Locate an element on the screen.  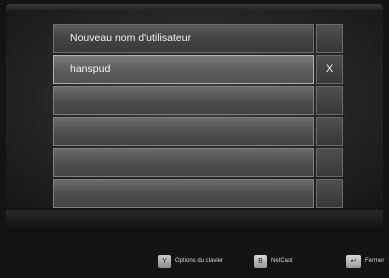
username-entry: hanspud is located at coordinates (183, 69).